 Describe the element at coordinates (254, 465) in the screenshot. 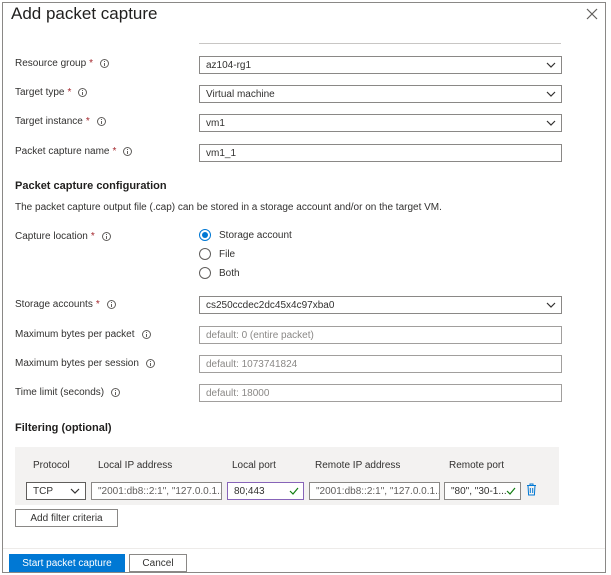

I see `column-local-port: Local port` at that location.